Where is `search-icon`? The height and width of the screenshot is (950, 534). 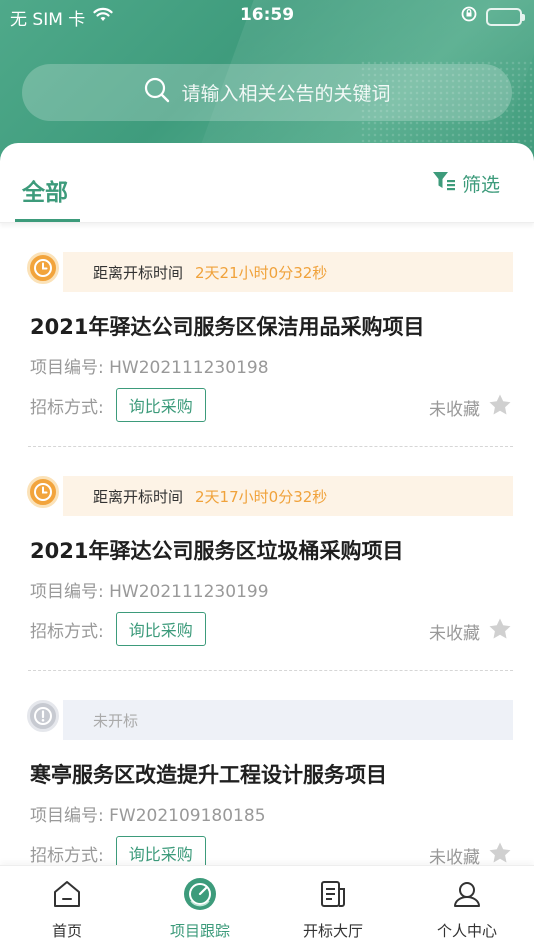
search-icon is located at coordinates (157, 92).